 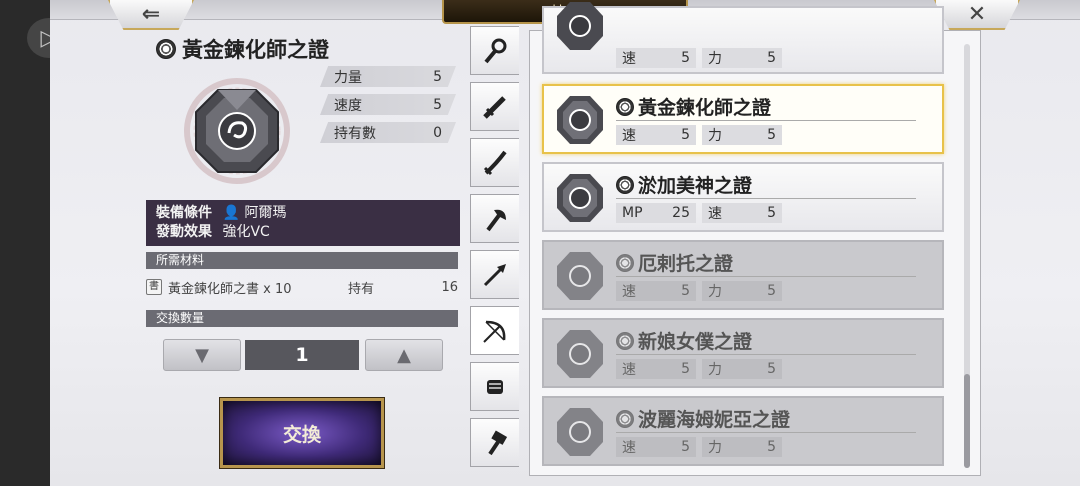 I want to click on increase-button: ▲, so click(x=404, y=355).